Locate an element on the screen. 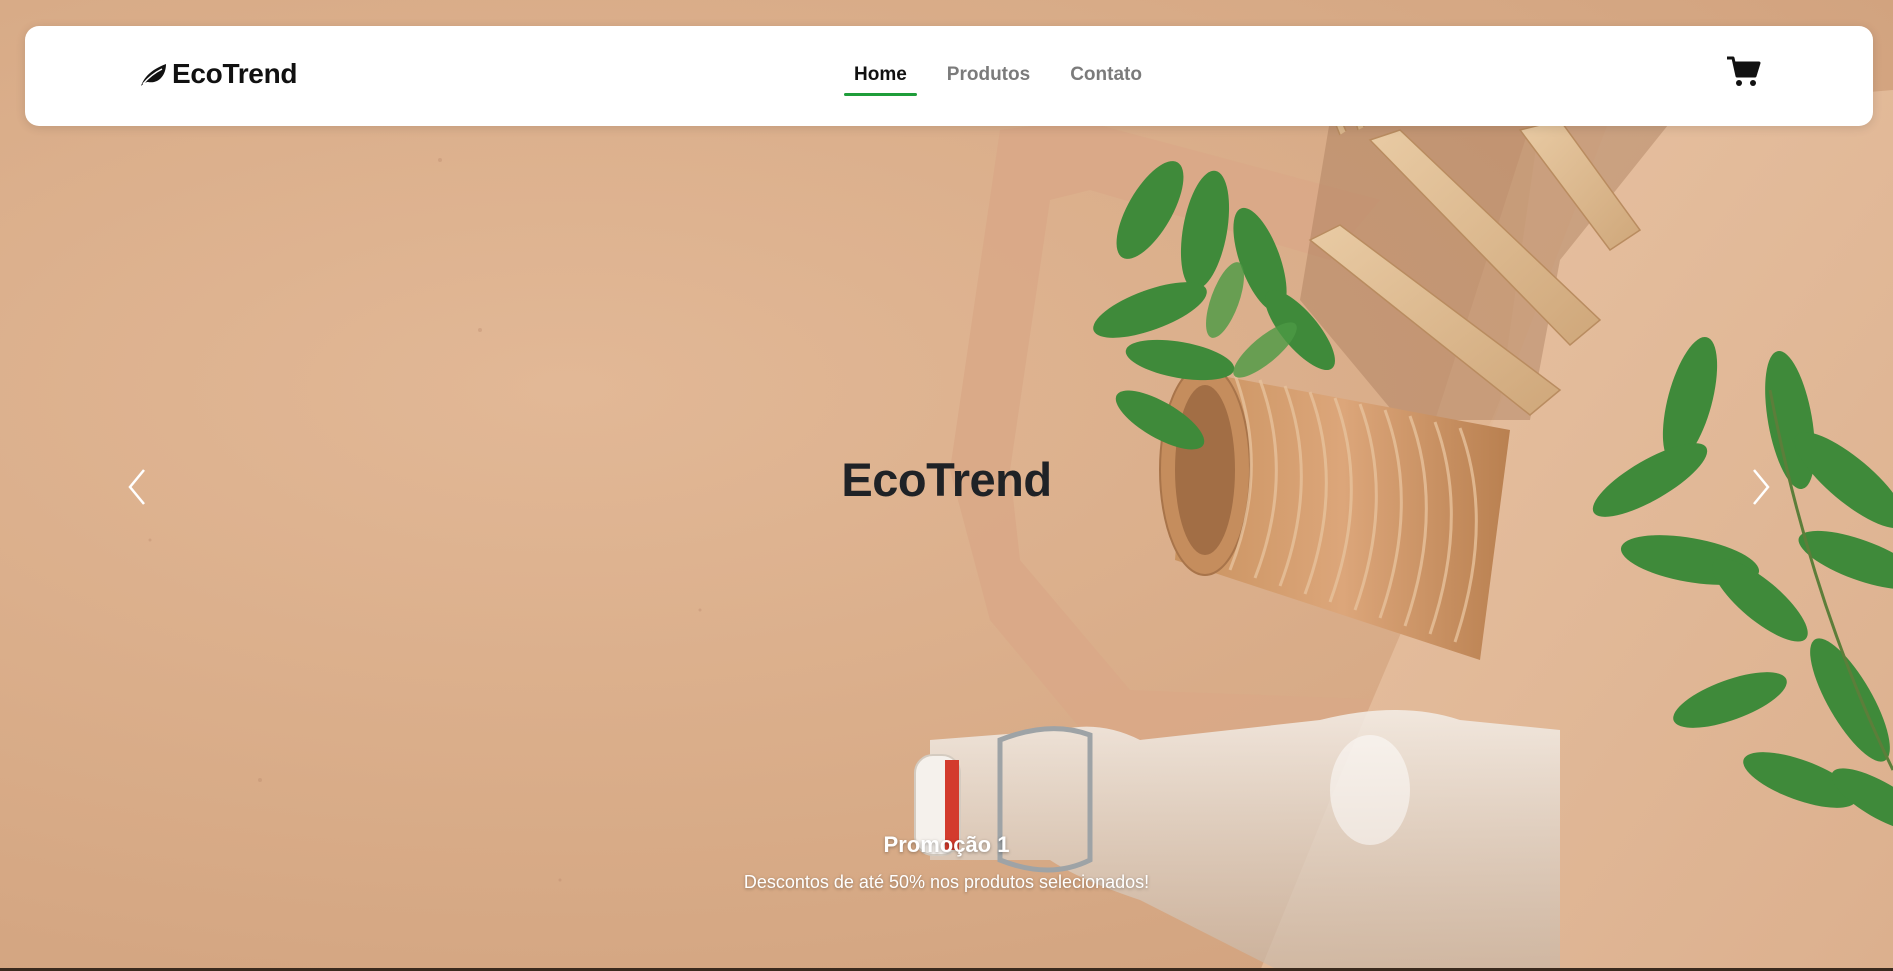 The image size is (1893, 971). slide-title: Promoção 1 is located at coordinates (946, 844).